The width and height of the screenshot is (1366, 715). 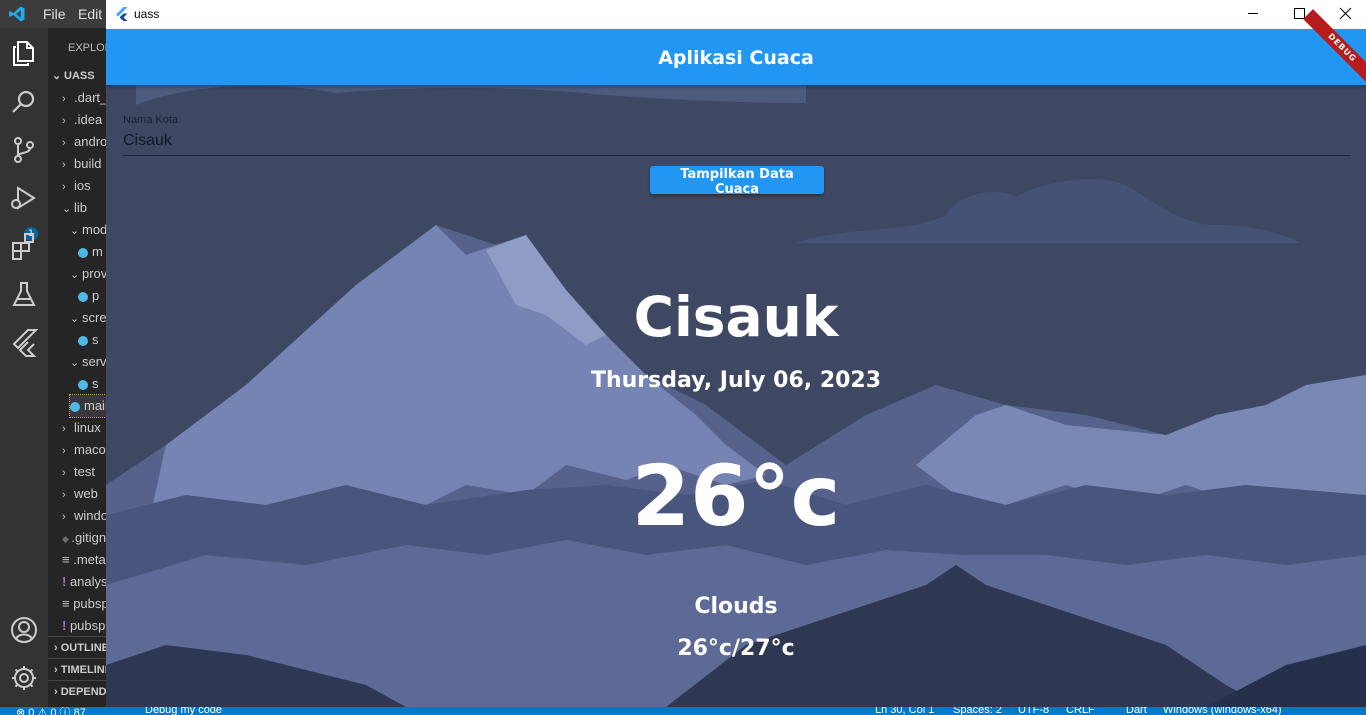 I want to click on explorer-tree-label: main.dart, so click(x=95, y=405).